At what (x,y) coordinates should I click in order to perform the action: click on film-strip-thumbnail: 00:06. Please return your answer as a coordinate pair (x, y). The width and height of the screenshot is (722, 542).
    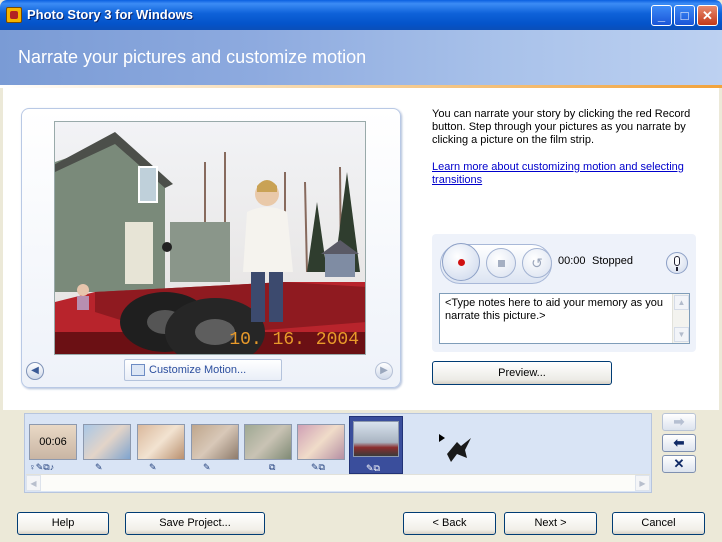
    Looking at the image, I should click on (53, 442).